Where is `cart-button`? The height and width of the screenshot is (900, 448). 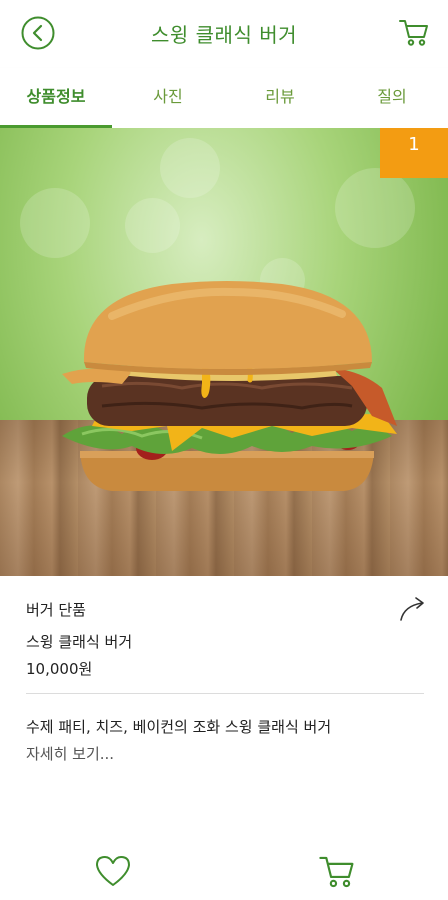 cart-button is located at coordinates (414, 32).